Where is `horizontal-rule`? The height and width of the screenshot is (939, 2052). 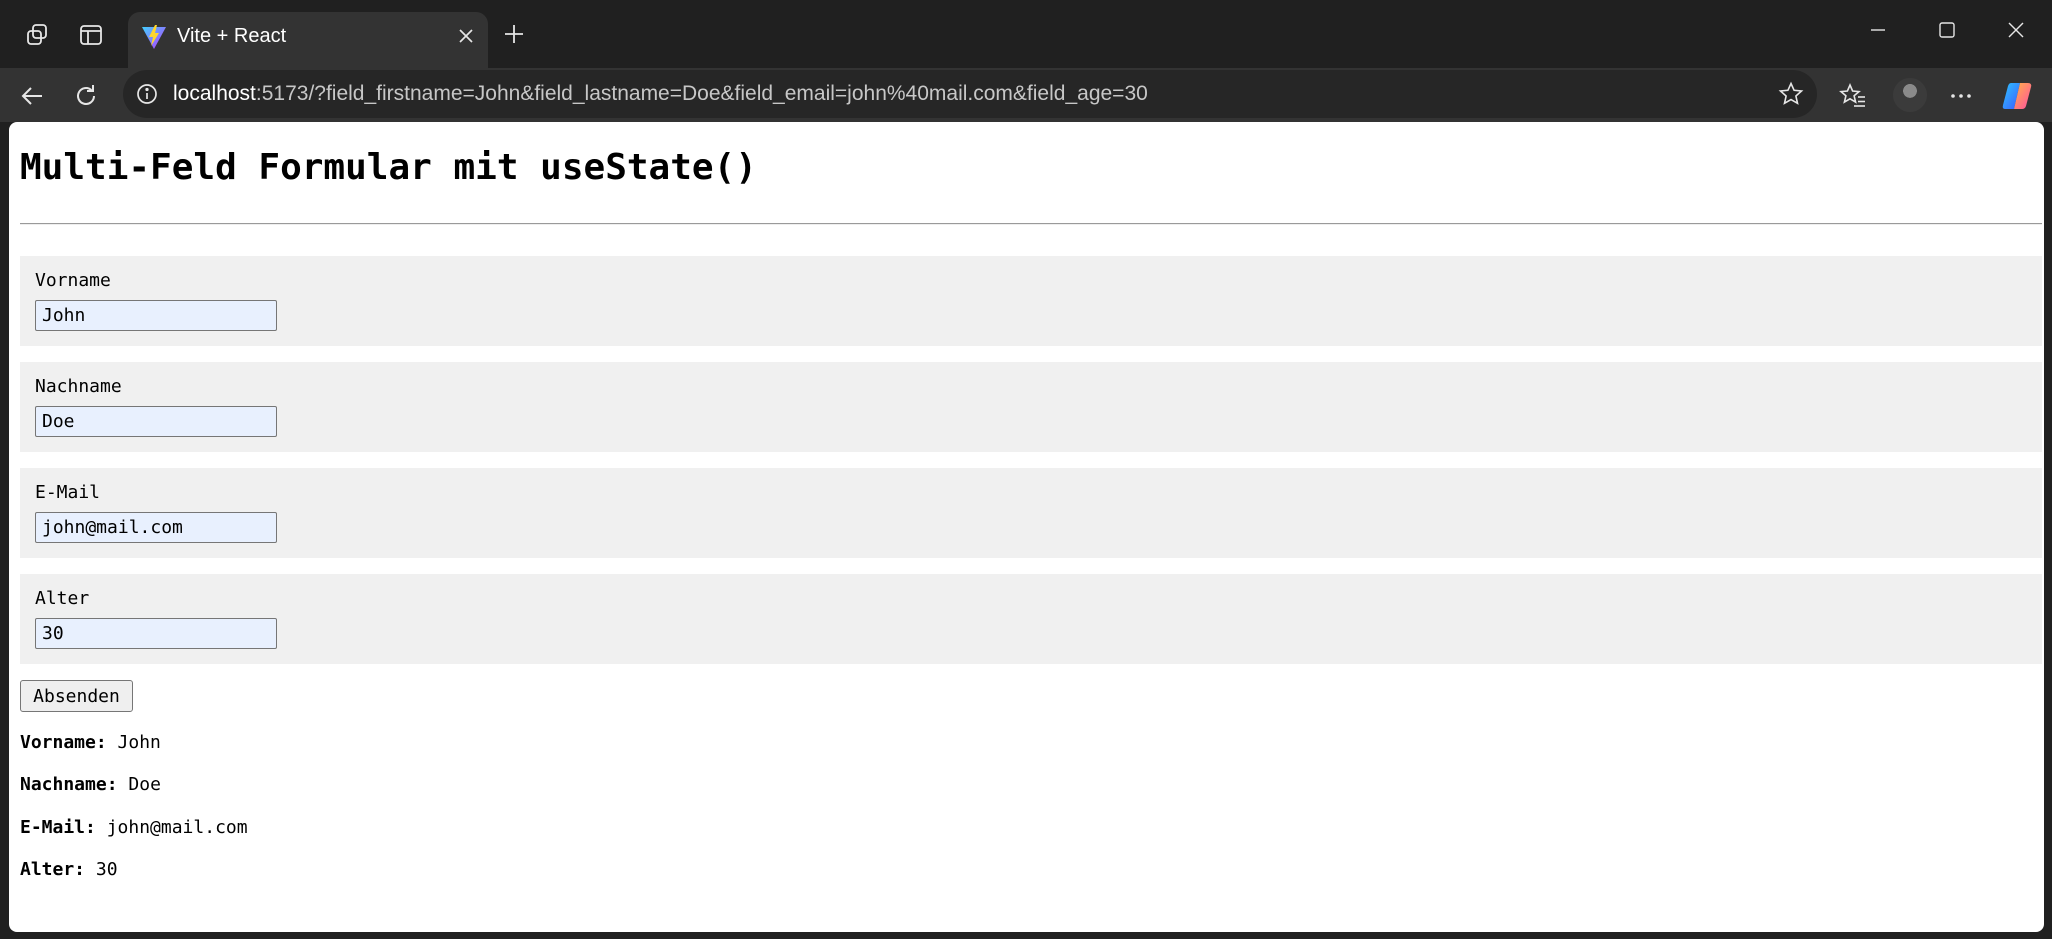
horizontal-rule is located at coordinates (1031, 224).